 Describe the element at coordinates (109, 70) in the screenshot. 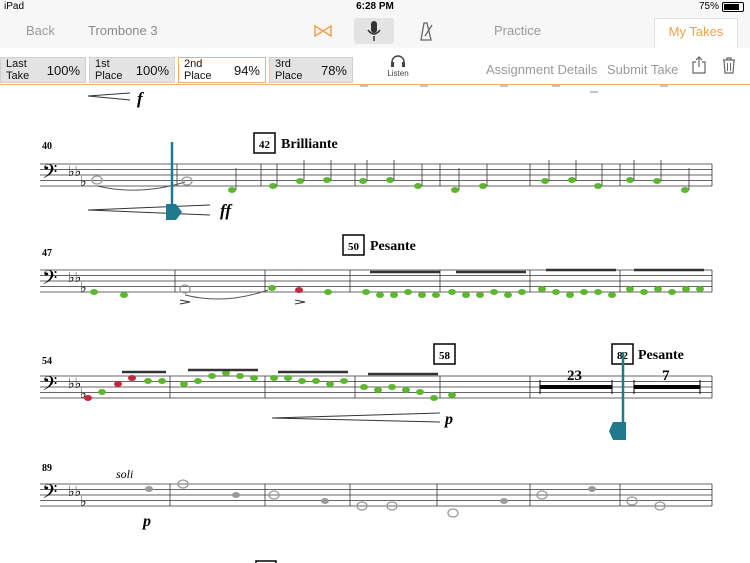

I see `take-label: 1st Place` at that location.